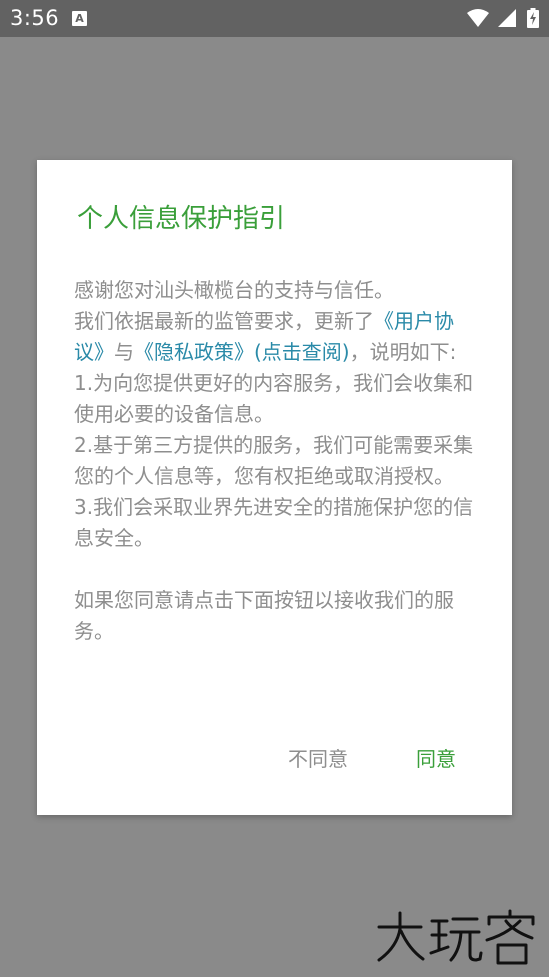 Image resolution: width=549 pixels, height=977 pixels. What do you see at coordinates (79, 18) in the screenshot?
I see `keyboard-a-icon: A` at bounding box center [79, 18].